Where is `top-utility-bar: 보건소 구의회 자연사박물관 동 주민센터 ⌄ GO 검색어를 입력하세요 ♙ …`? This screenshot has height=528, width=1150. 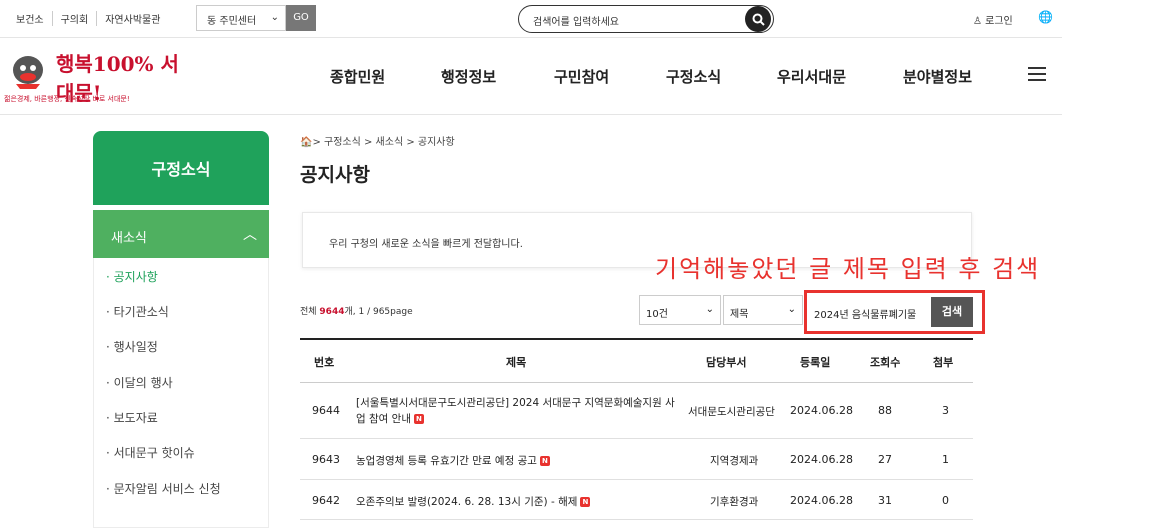
top-utility-bar: 보건소 구의회 자연사박물관 동 주민센터 ⌄ GO 검색어를 입력하세요 ♙ … is located at coordinates (531, 19).